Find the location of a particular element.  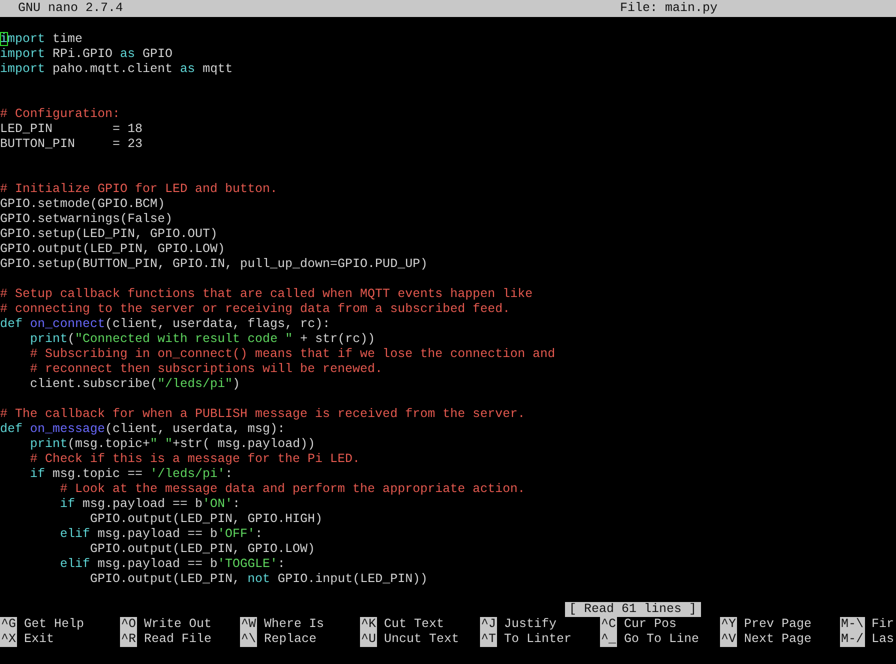

code-line: GPIO.setwarnings(False) is located at coordinates (87, 219).